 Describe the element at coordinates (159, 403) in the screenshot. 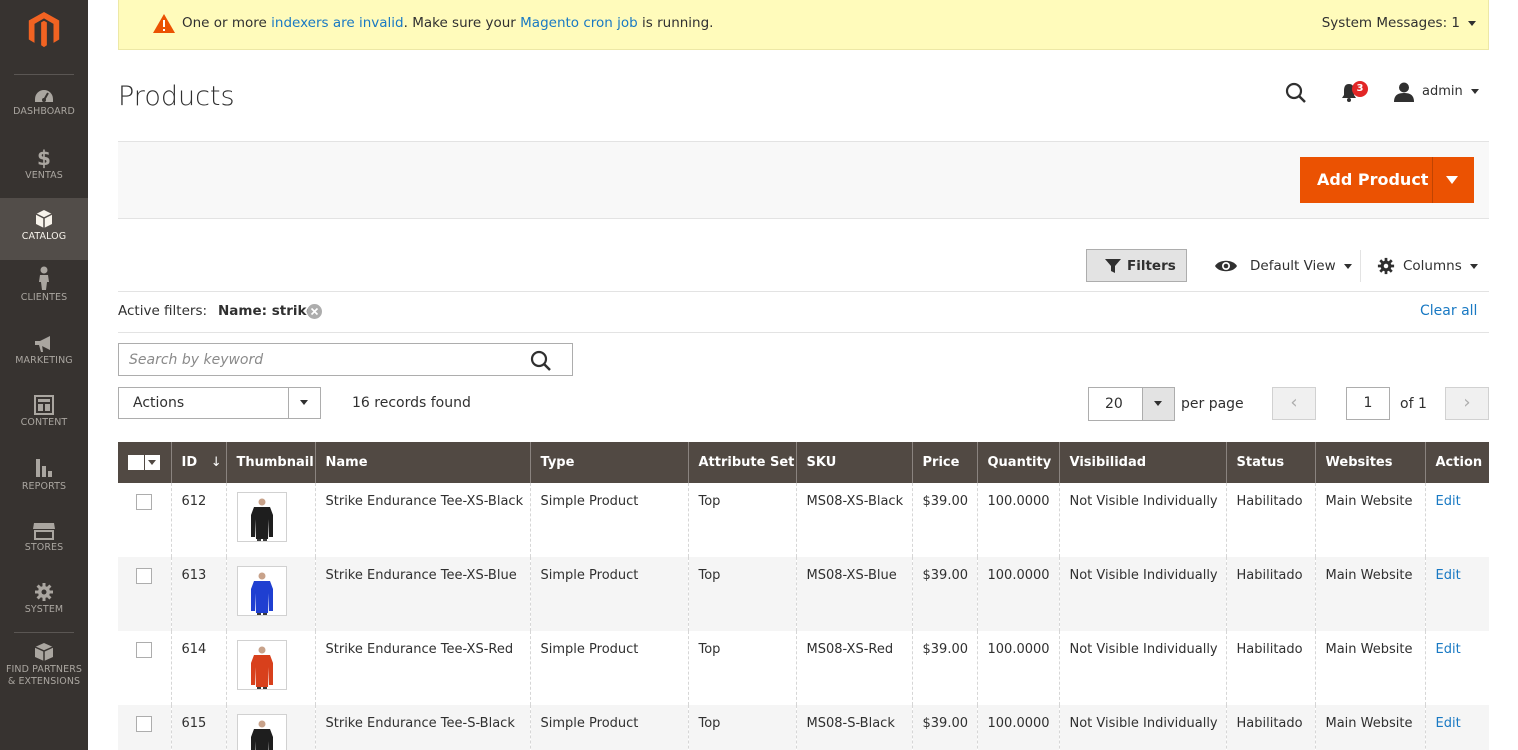

I see `actions-label: Actions` at that location.